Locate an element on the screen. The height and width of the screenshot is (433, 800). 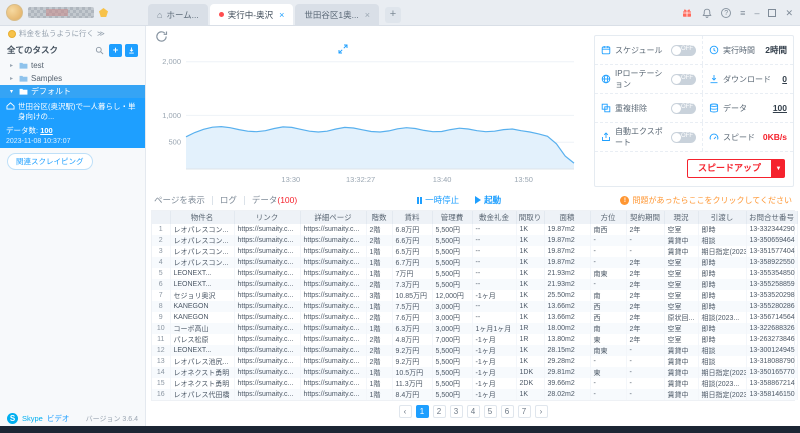
minimize-icon: – is located at coordinates (756, 13).